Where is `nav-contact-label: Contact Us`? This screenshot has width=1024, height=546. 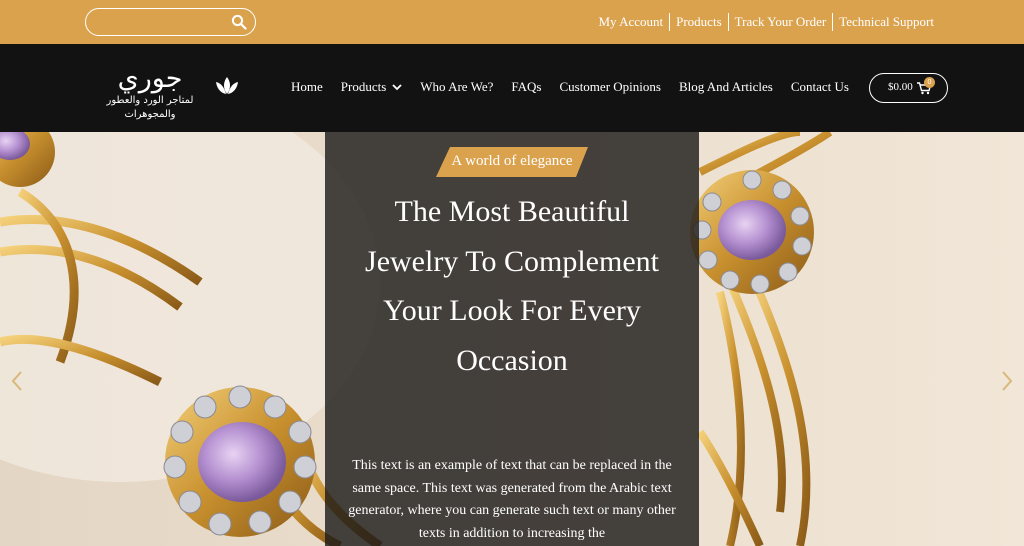
nav-contact-label: Contact Us is located at coordinates (819, 86).